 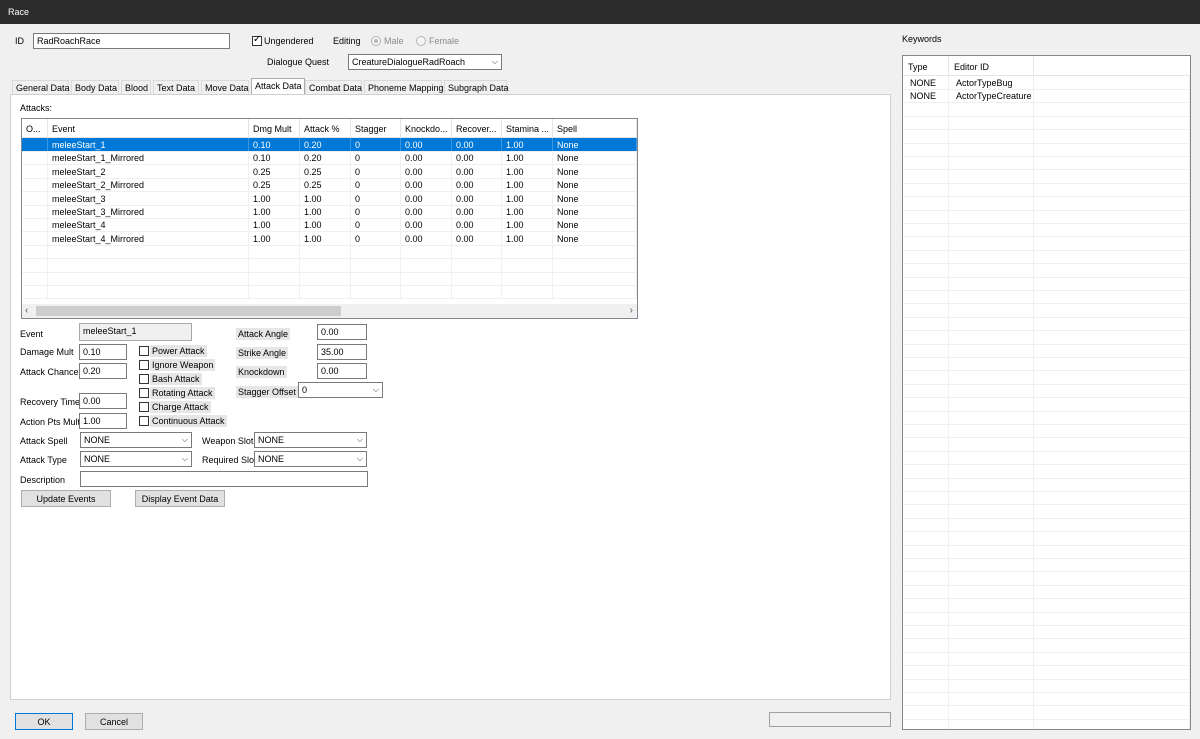 I want to click on display-event-data-button: Display Event Data, so click(x=180, y=498).